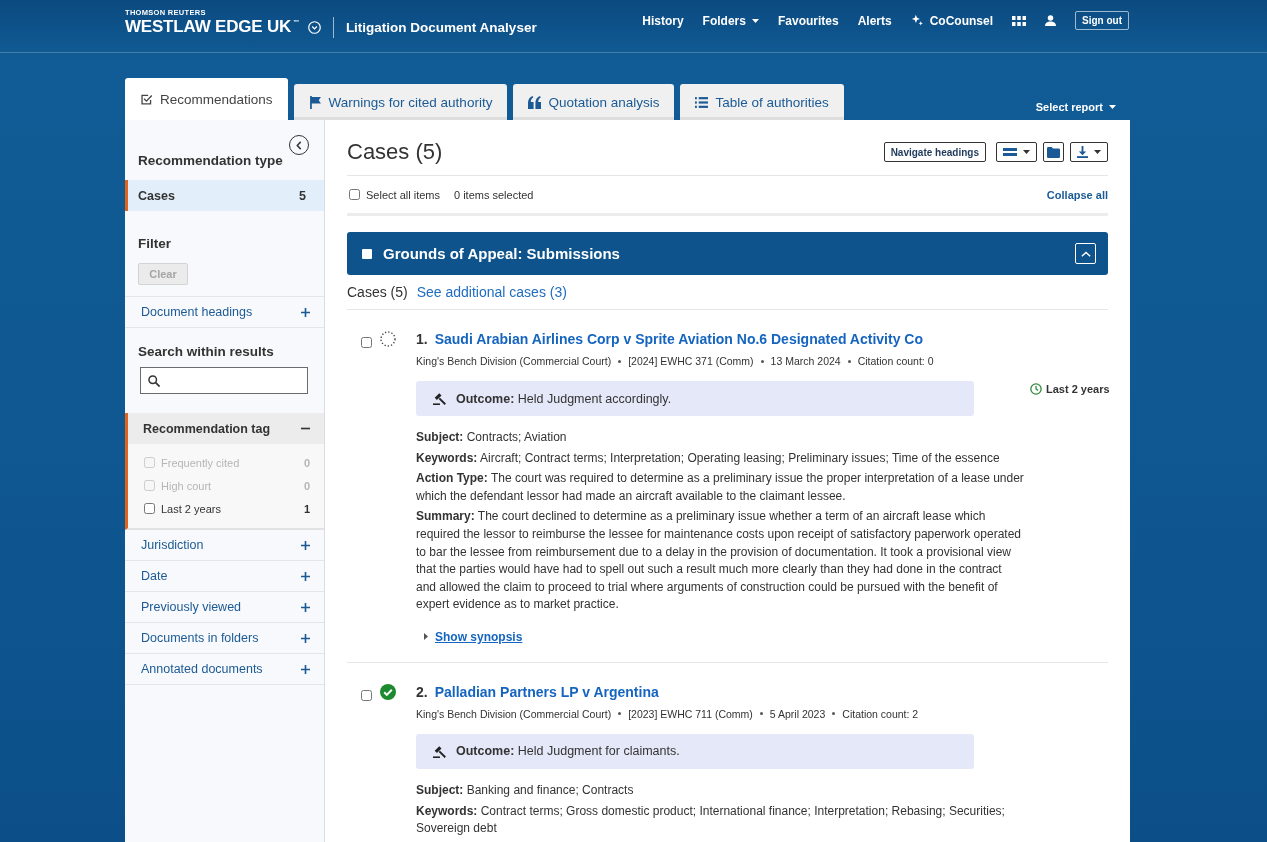 This screenshot has height=842, width=1267. Describe the element at coordinates (874, 20) in the screenshot. I see `nav-link: Alerts` at that location.